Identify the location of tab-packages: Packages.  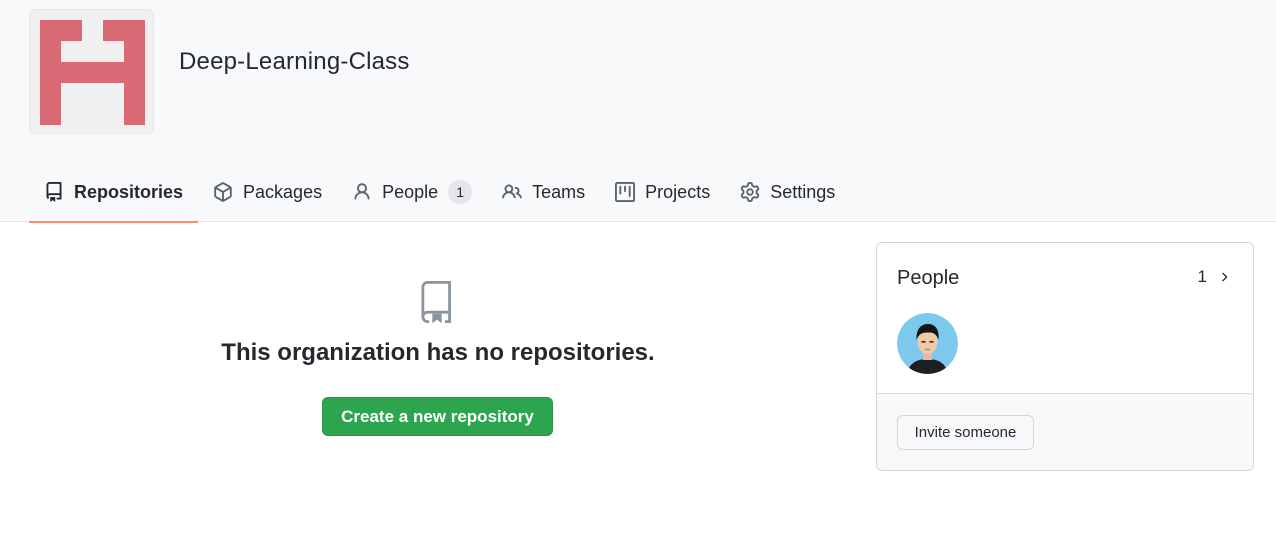
(267, 192).